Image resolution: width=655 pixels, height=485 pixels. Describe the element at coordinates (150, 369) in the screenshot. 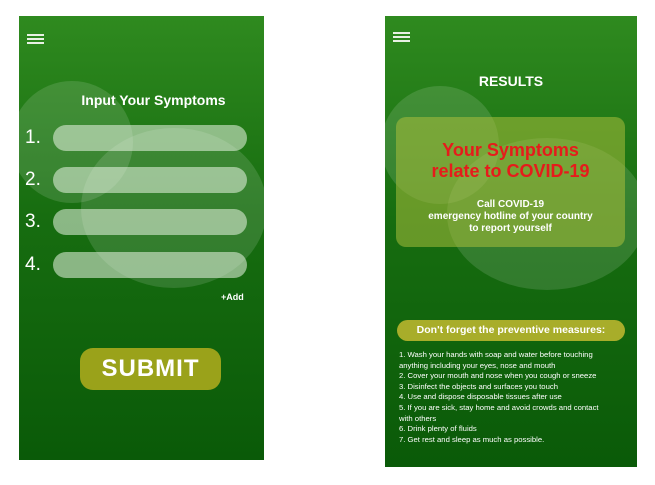

I see `submit-button: SUBMIT` at that location.